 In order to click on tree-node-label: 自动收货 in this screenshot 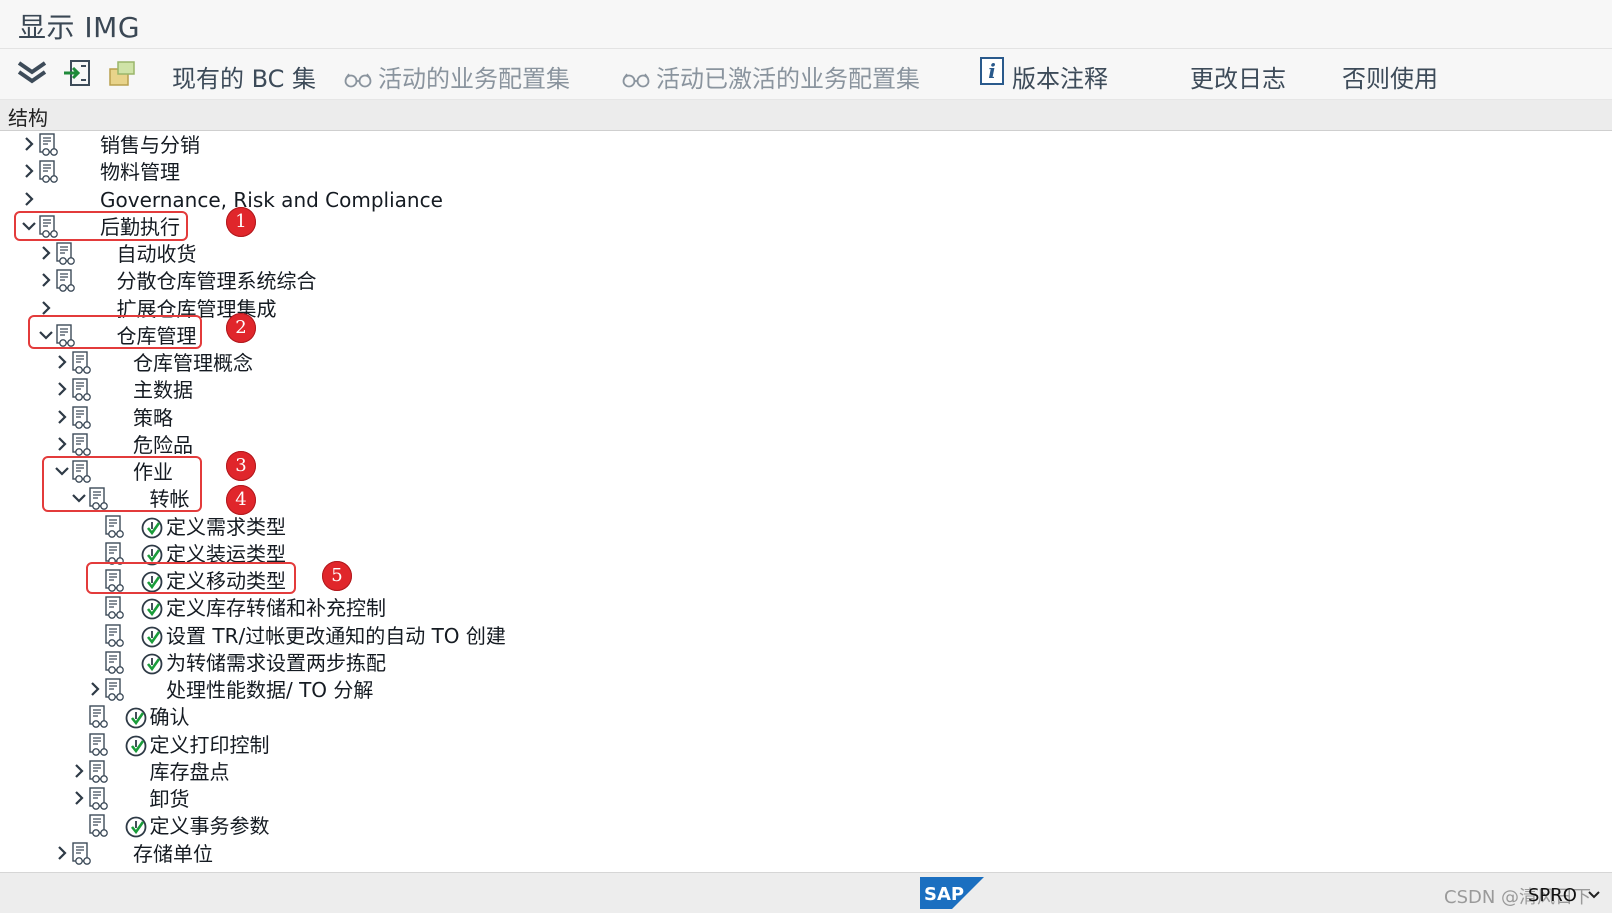, I will do `click(157, 254)`.